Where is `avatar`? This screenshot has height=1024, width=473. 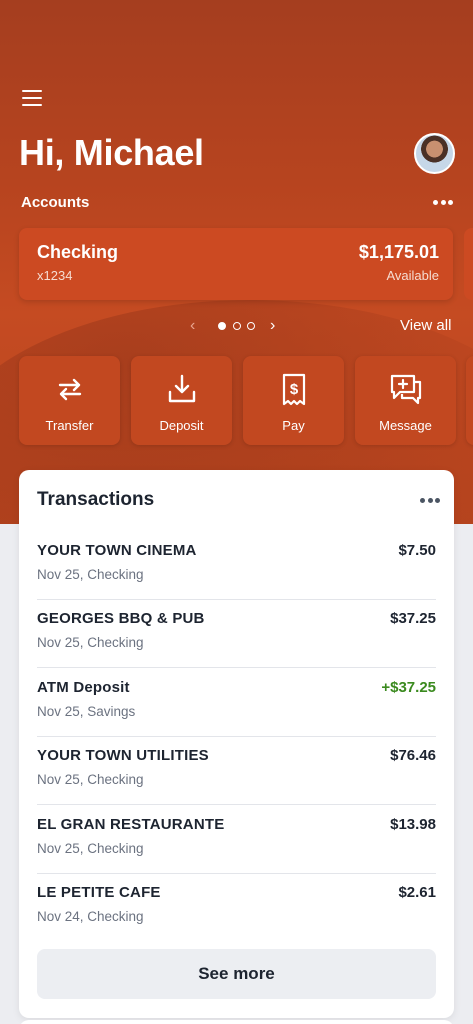
avatar is located at coordinates (434, 153).